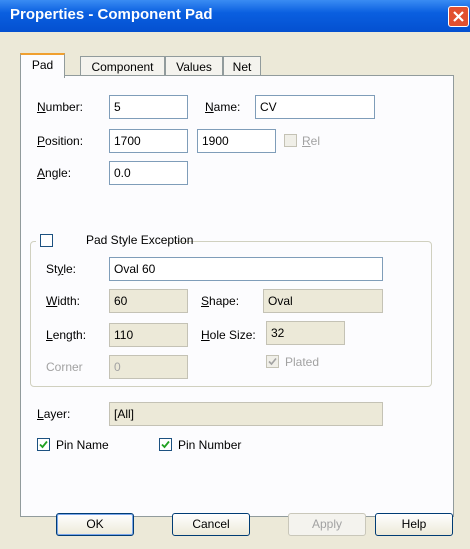 This screenshot has width=470, height=549. Describe the element at coordinates (61, 269) in the screenshot. I see `style-label: Style:` at that location.